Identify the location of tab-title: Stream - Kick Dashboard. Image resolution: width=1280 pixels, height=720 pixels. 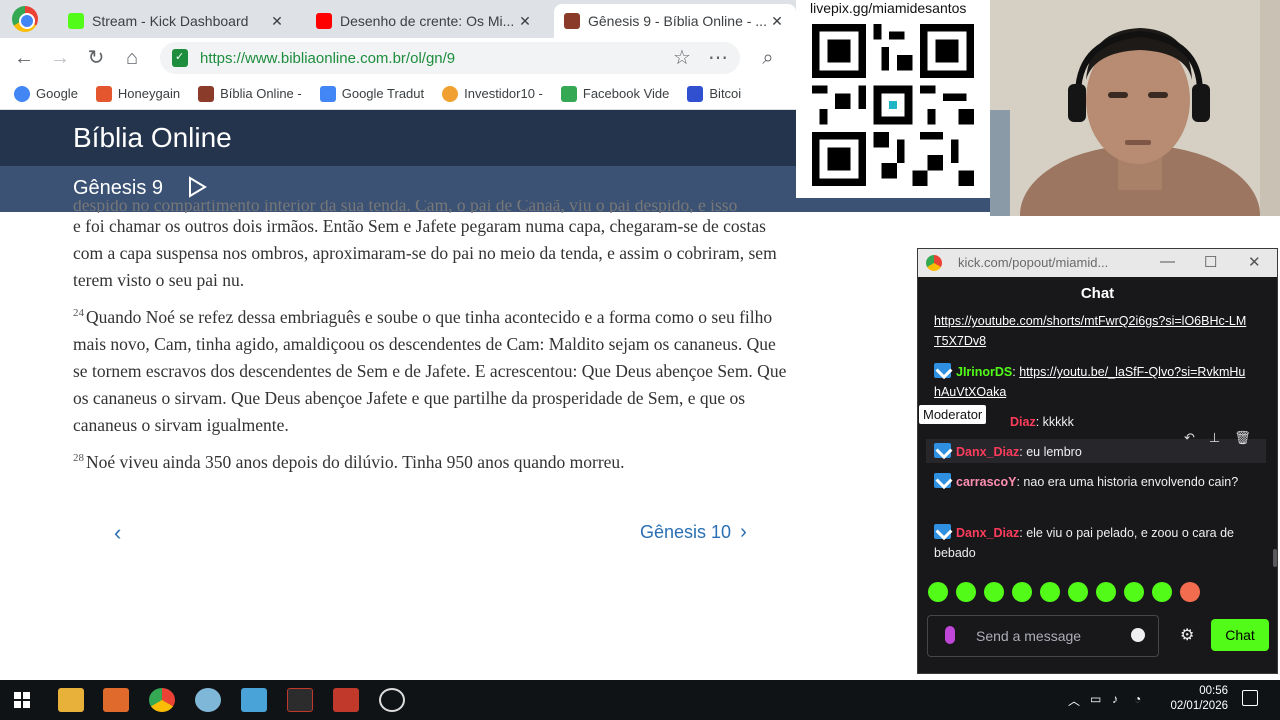
(170, 21).